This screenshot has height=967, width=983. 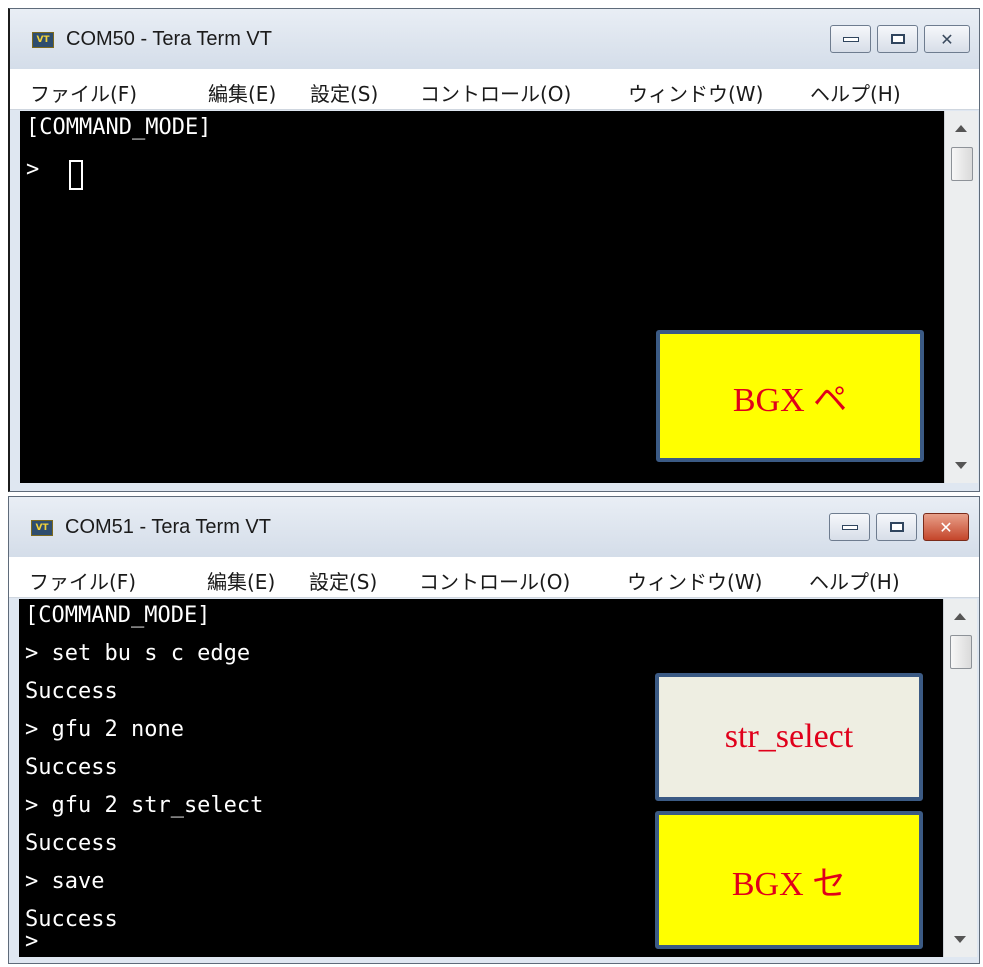 What do you see at coordinates (138, 653) in the screenshot?
I see `terminal-line: > set bu s c edge` at bounding box center [138, 653].